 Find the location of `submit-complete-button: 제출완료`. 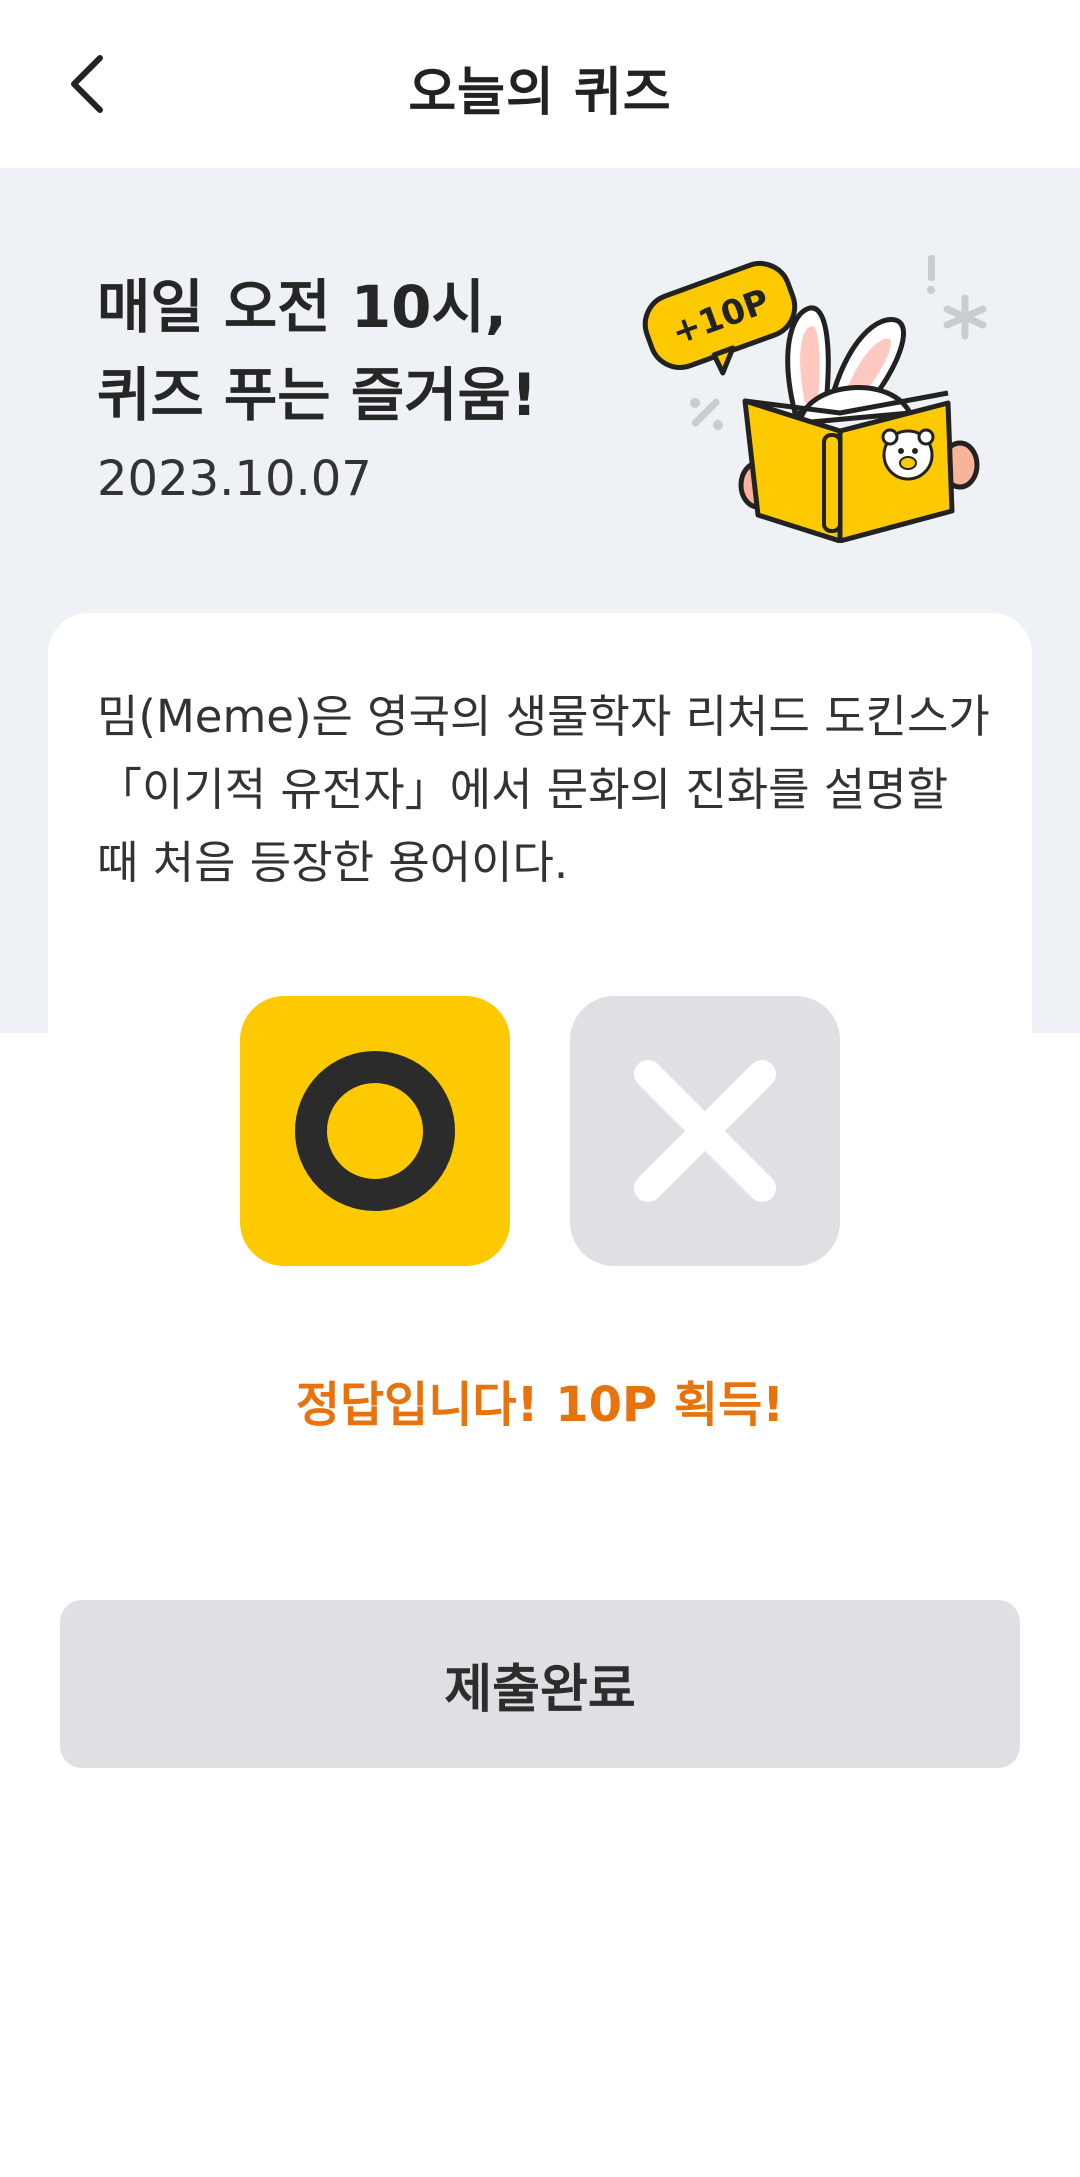

submit-complete-button: 제출완료 is located at coordinates (540, 1684).